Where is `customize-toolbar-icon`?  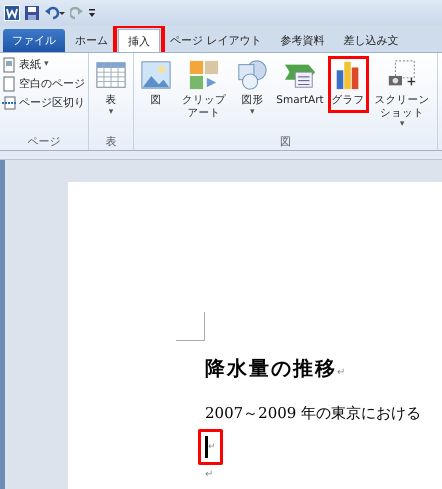
customize-toolbar-icon is located at coordinates (92, 13).